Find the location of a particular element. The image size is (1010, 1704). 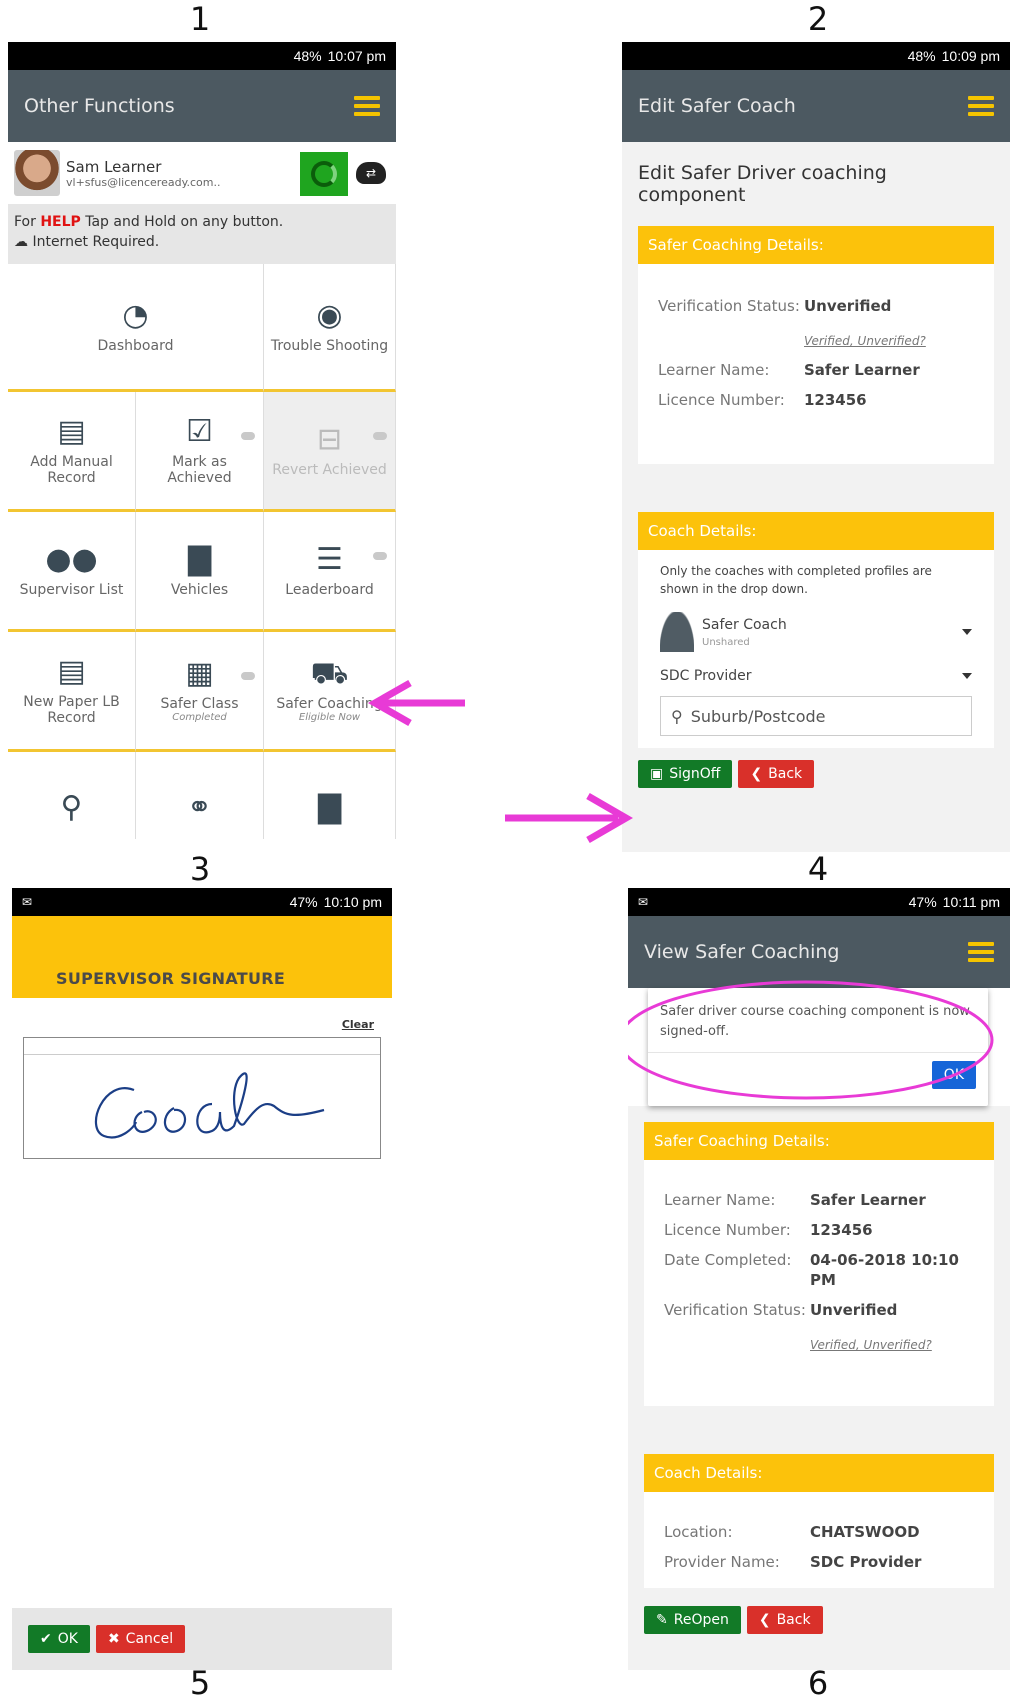

user-icon is located at coordinates (677, 632).